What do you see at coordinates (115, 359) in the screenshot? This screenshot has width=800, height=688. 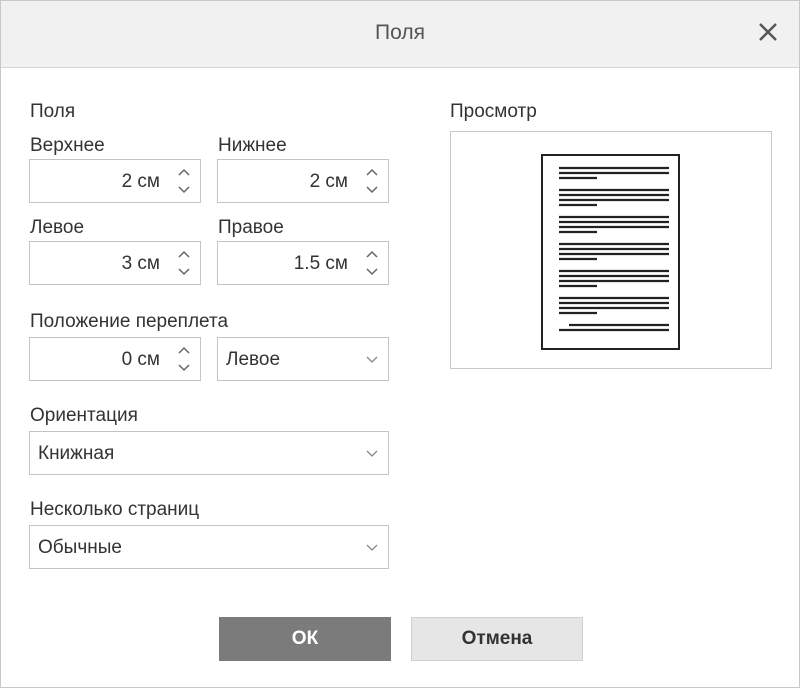 I see `gutter-spinner: 0 см` at bounding box center [115, 359].